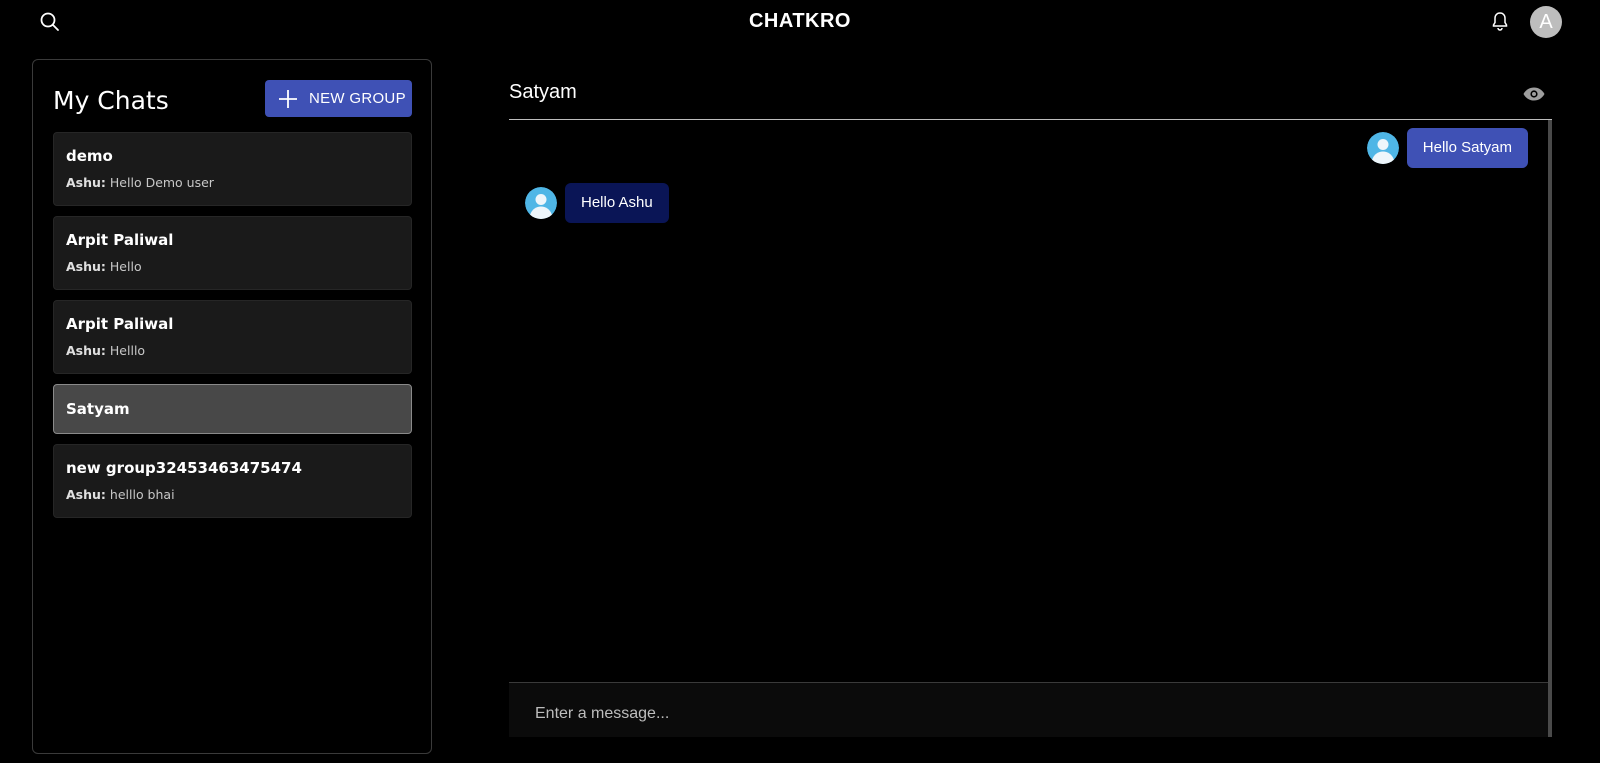 The height and width of the screenshot is (763, 1600). What do you see at coordinates (89, 156) in the screenshot?
I see `chat-name: demo` at bounding box center [89, 156].